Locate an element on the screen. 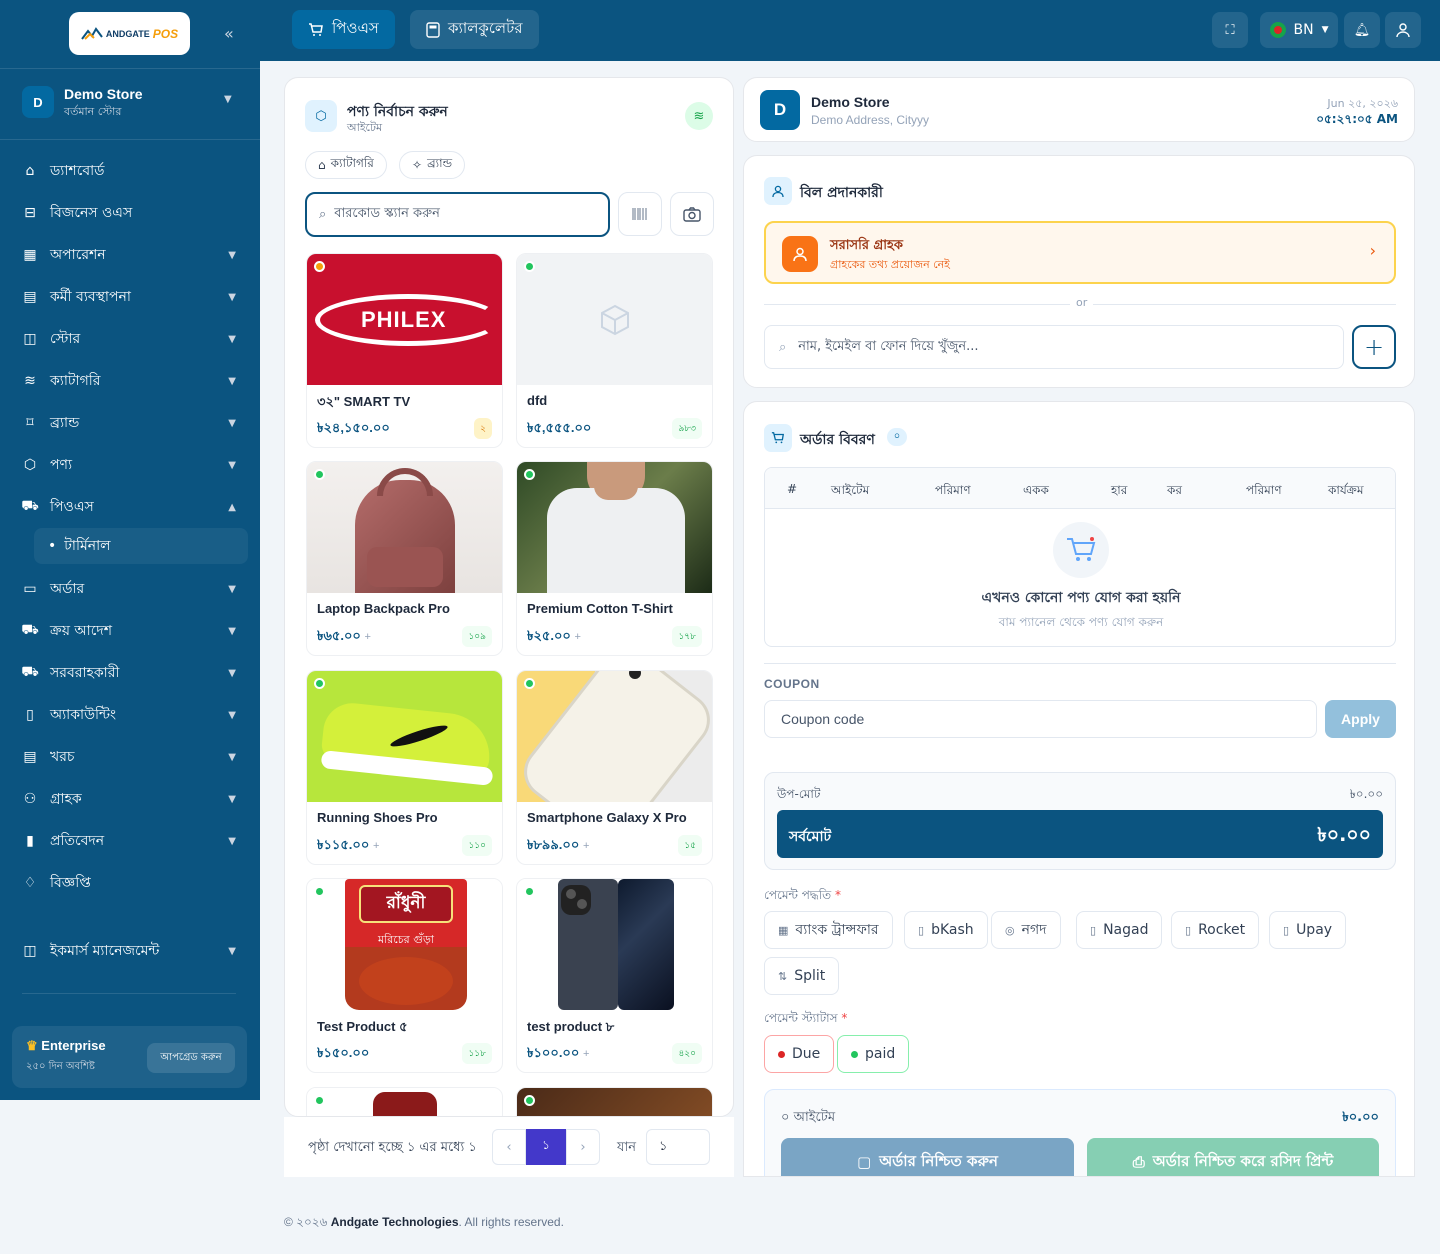 This screenshot has width=1440, height=1254. confirm-print-button: ⎙ অর্ডার নিশ্চিত করে রসিদ প্রিন্ট is located at coordinates (1233, 1157).